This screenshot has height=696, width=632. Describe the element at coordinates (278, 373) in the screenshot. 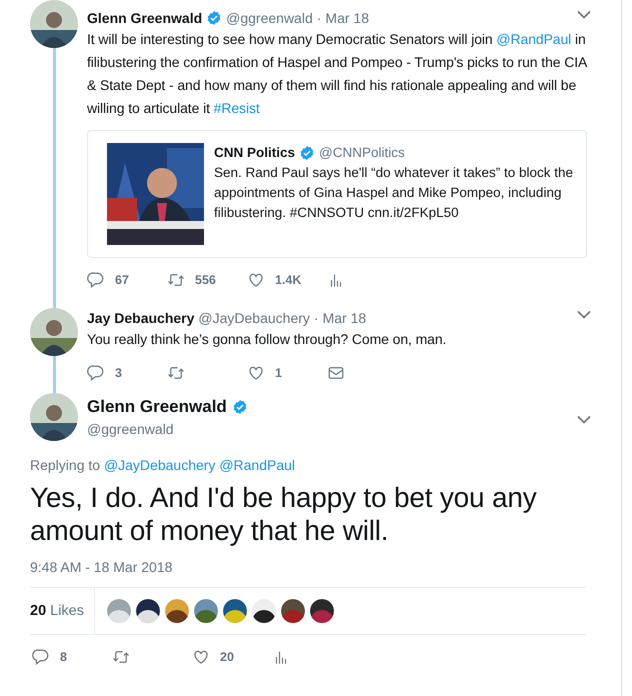

I see `like-count: 1` at that location.